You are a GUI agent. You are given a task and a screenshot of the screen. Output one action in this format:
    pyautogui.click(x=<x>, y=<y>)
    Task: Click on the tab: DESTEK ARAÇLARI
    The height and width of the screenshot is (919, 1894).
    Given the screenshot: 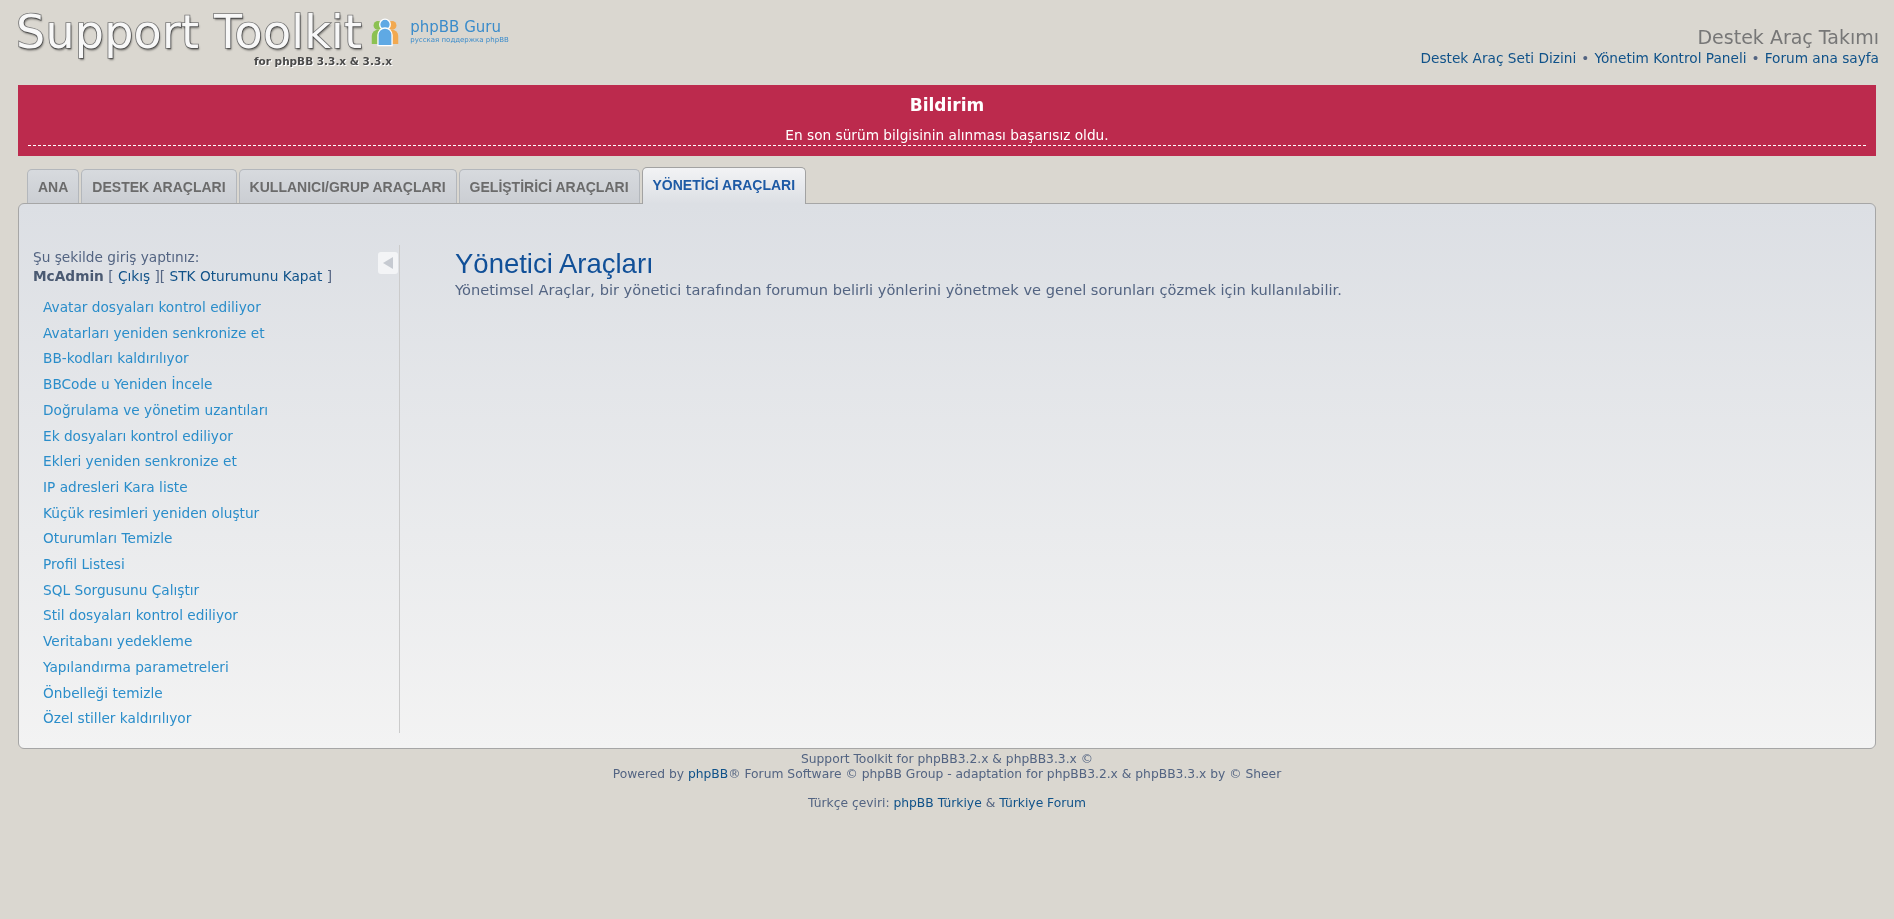 What is the action you would take?
    pyautogui.click(x=159, y=186)
    